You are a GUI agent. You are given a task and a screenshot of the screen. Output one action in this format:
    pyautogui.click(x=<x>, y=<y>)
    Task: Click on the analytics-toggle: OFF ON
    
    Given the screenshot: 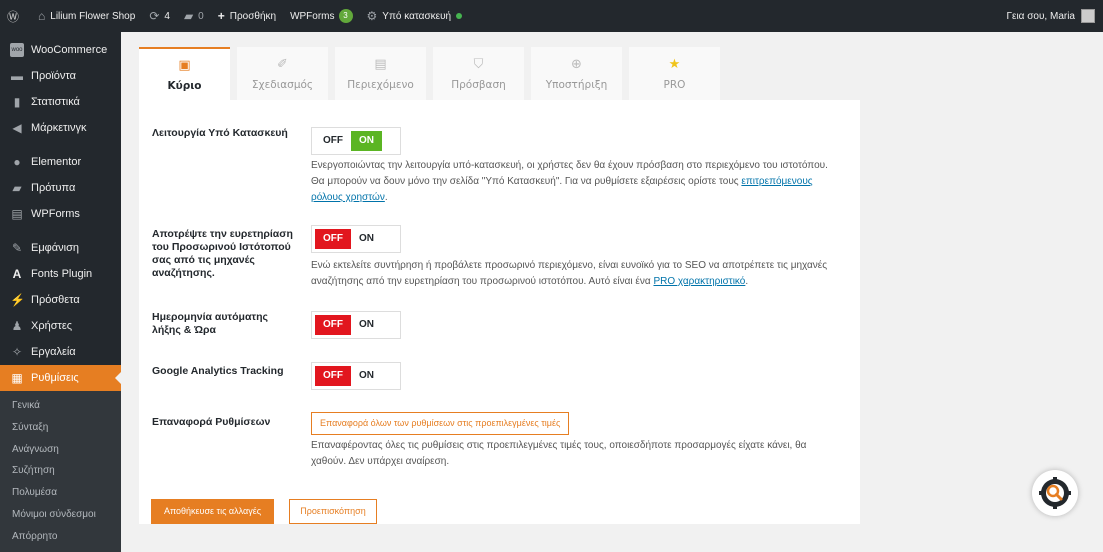 What is the action you would take?
    pyautogui.click(x=356, y=376)
    